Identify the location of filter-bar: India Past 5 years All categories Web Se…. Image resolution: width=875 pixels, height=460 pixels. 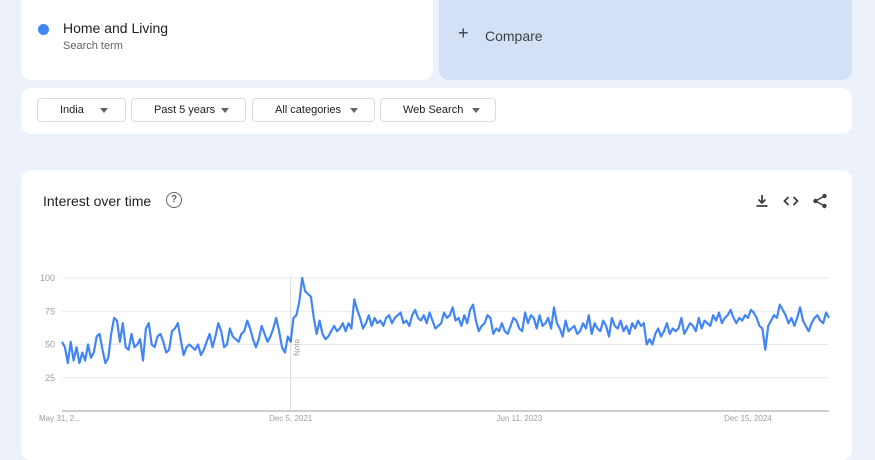
(436, 111).